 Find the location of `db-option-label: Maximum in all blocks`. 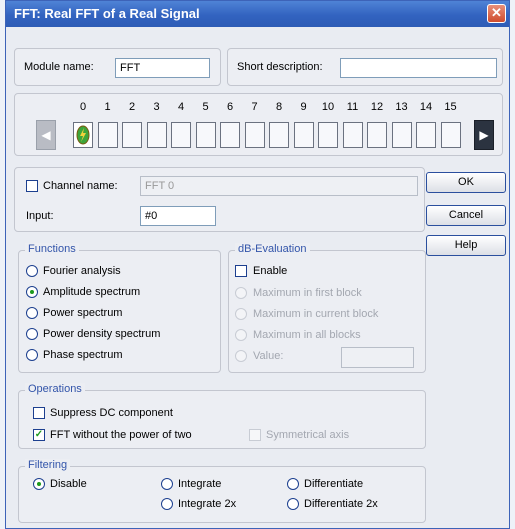

db-option-label: Maximum in all blocks is located at coordinates (307, 335).